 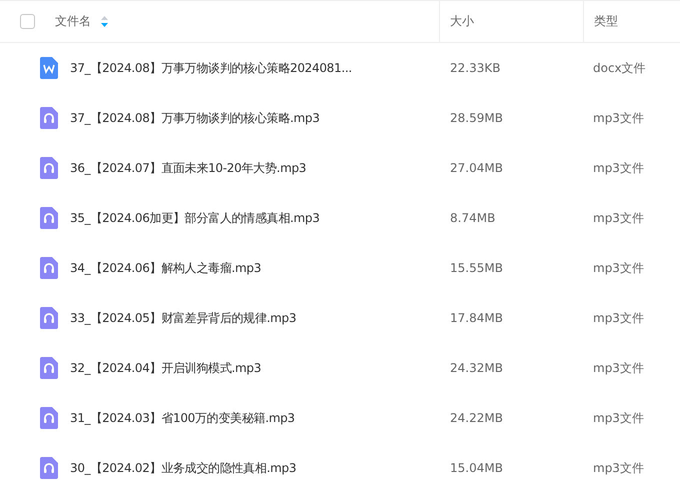 I want to click on file-size: 28.59MB, so click(x=476, y=118).